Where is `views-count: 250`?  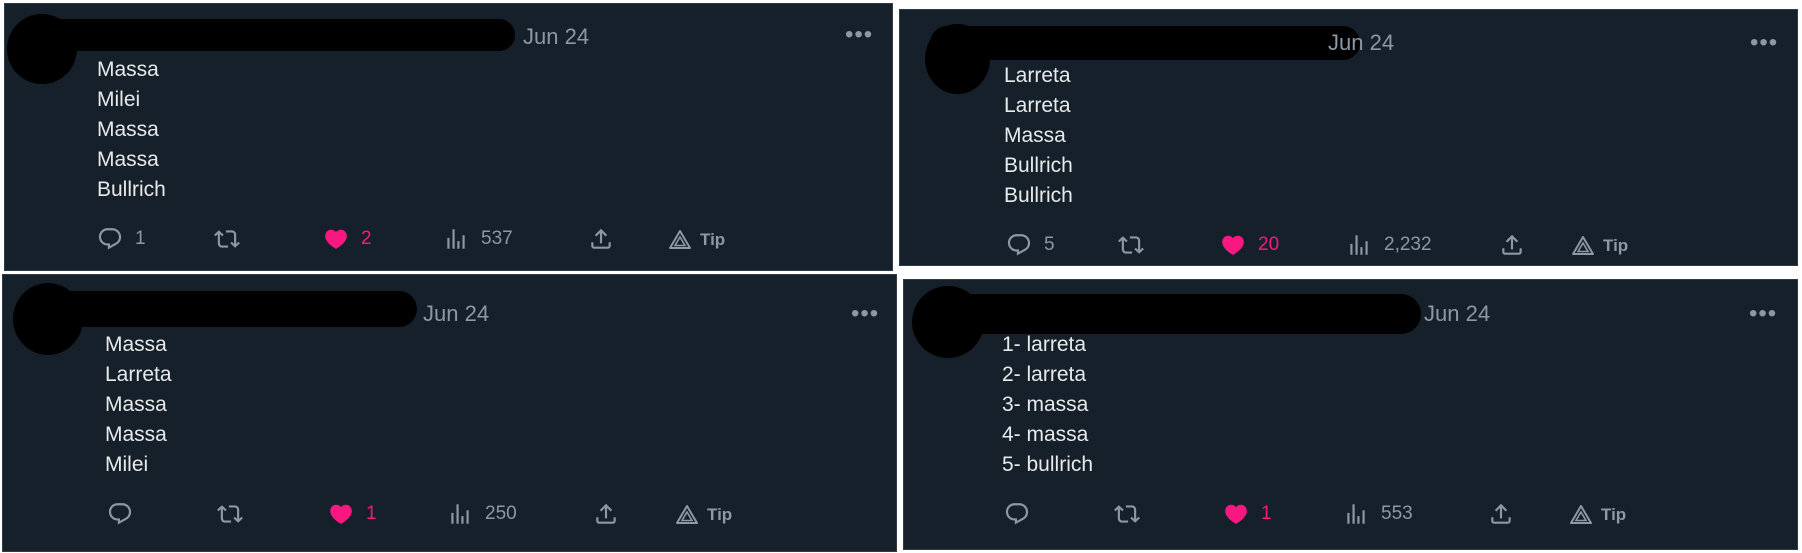 views-count: 250 is located at coordinates (501, 513).